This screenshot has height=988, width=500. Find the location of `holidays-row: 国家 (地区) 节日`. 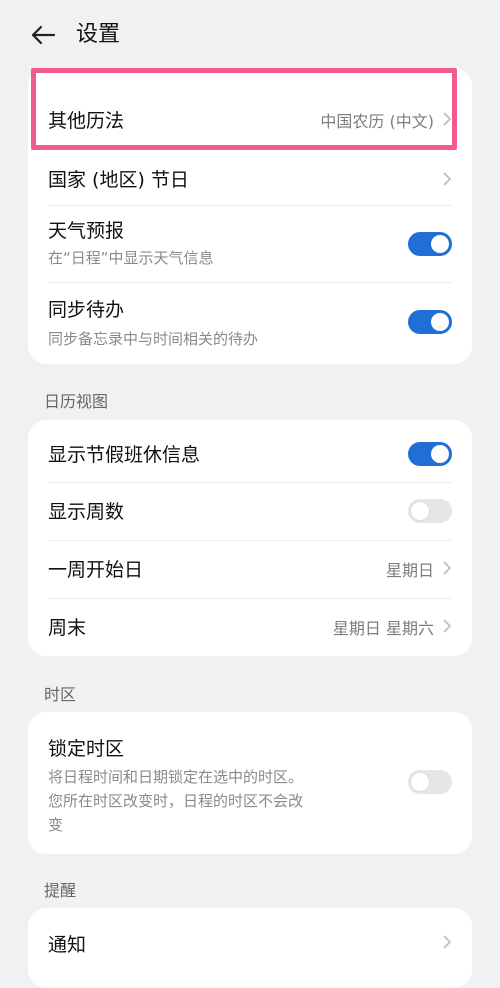

holidays-row: 国家 (地区) 节日 is located at coordinates (250, 178).